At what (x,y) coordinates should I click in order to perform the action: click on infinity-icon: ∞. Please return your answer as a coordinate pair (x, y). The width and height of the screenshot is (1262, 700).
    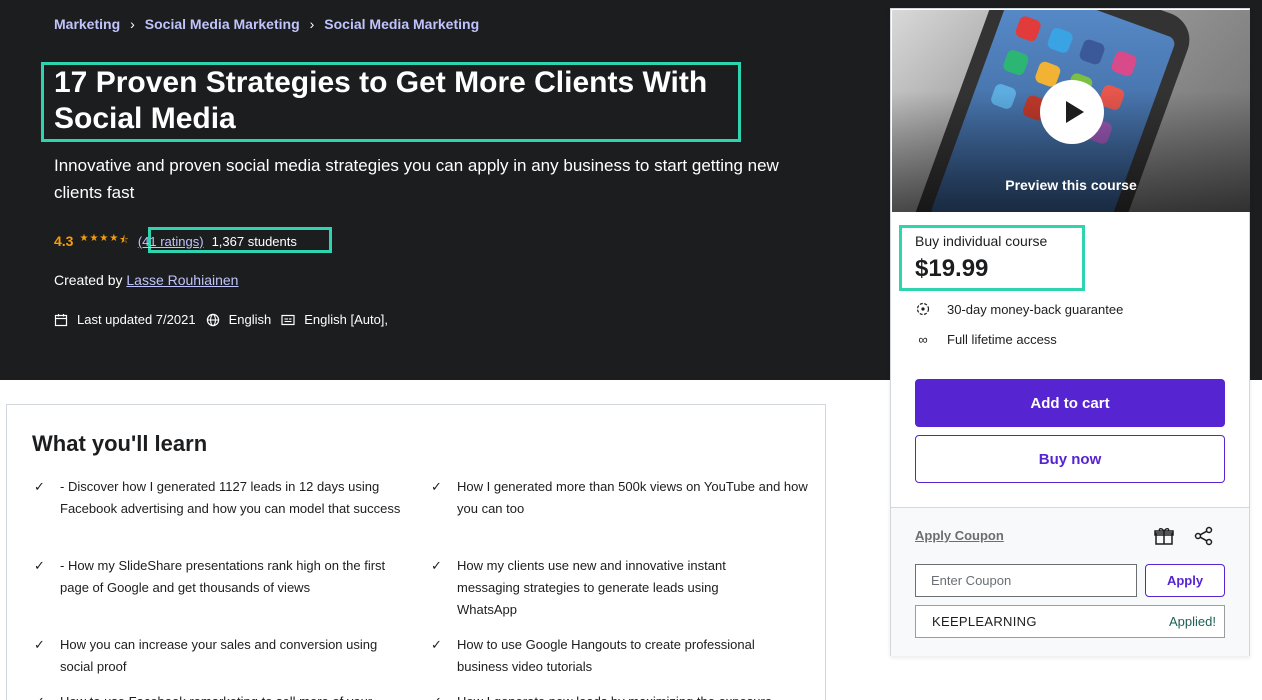
    Looking at the image, I should click on (923, 339).